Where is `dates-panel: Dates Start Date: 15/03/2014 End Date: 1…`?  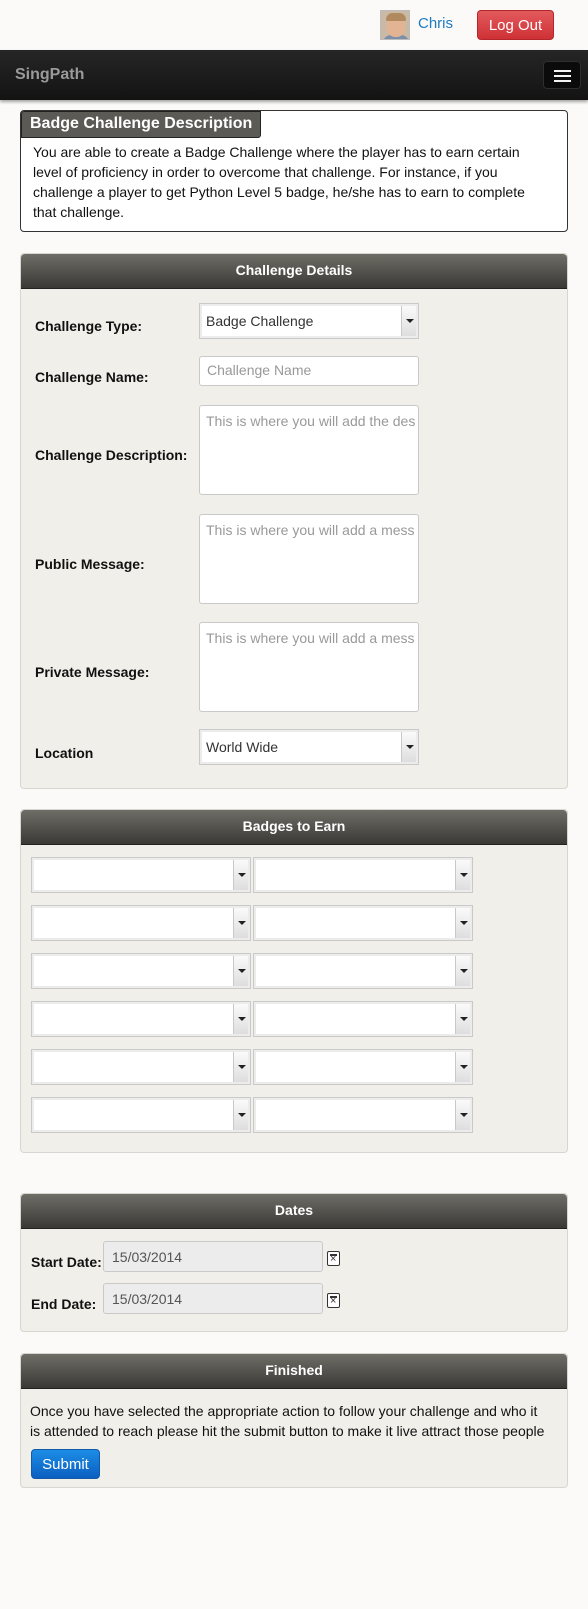
dates-panel: Dates Start Date: 15/03/2014 End Date: 1… is located at coordinates (294, 1262).